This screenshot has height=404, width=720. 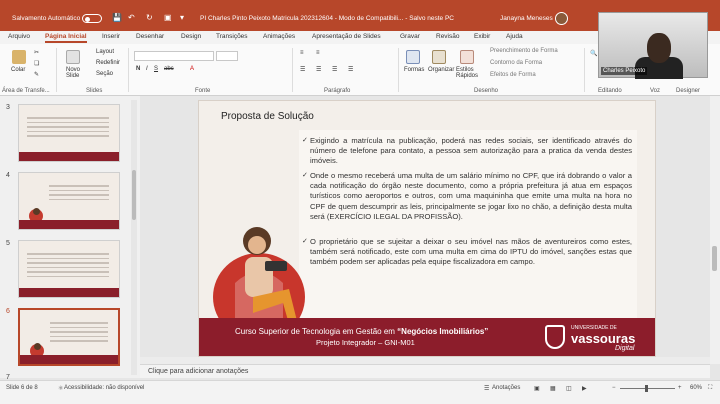 What do you see at coordinates (715, 230) in the screenshot?
I see `vertical-scrollbar` at bounding box center [715, 230].